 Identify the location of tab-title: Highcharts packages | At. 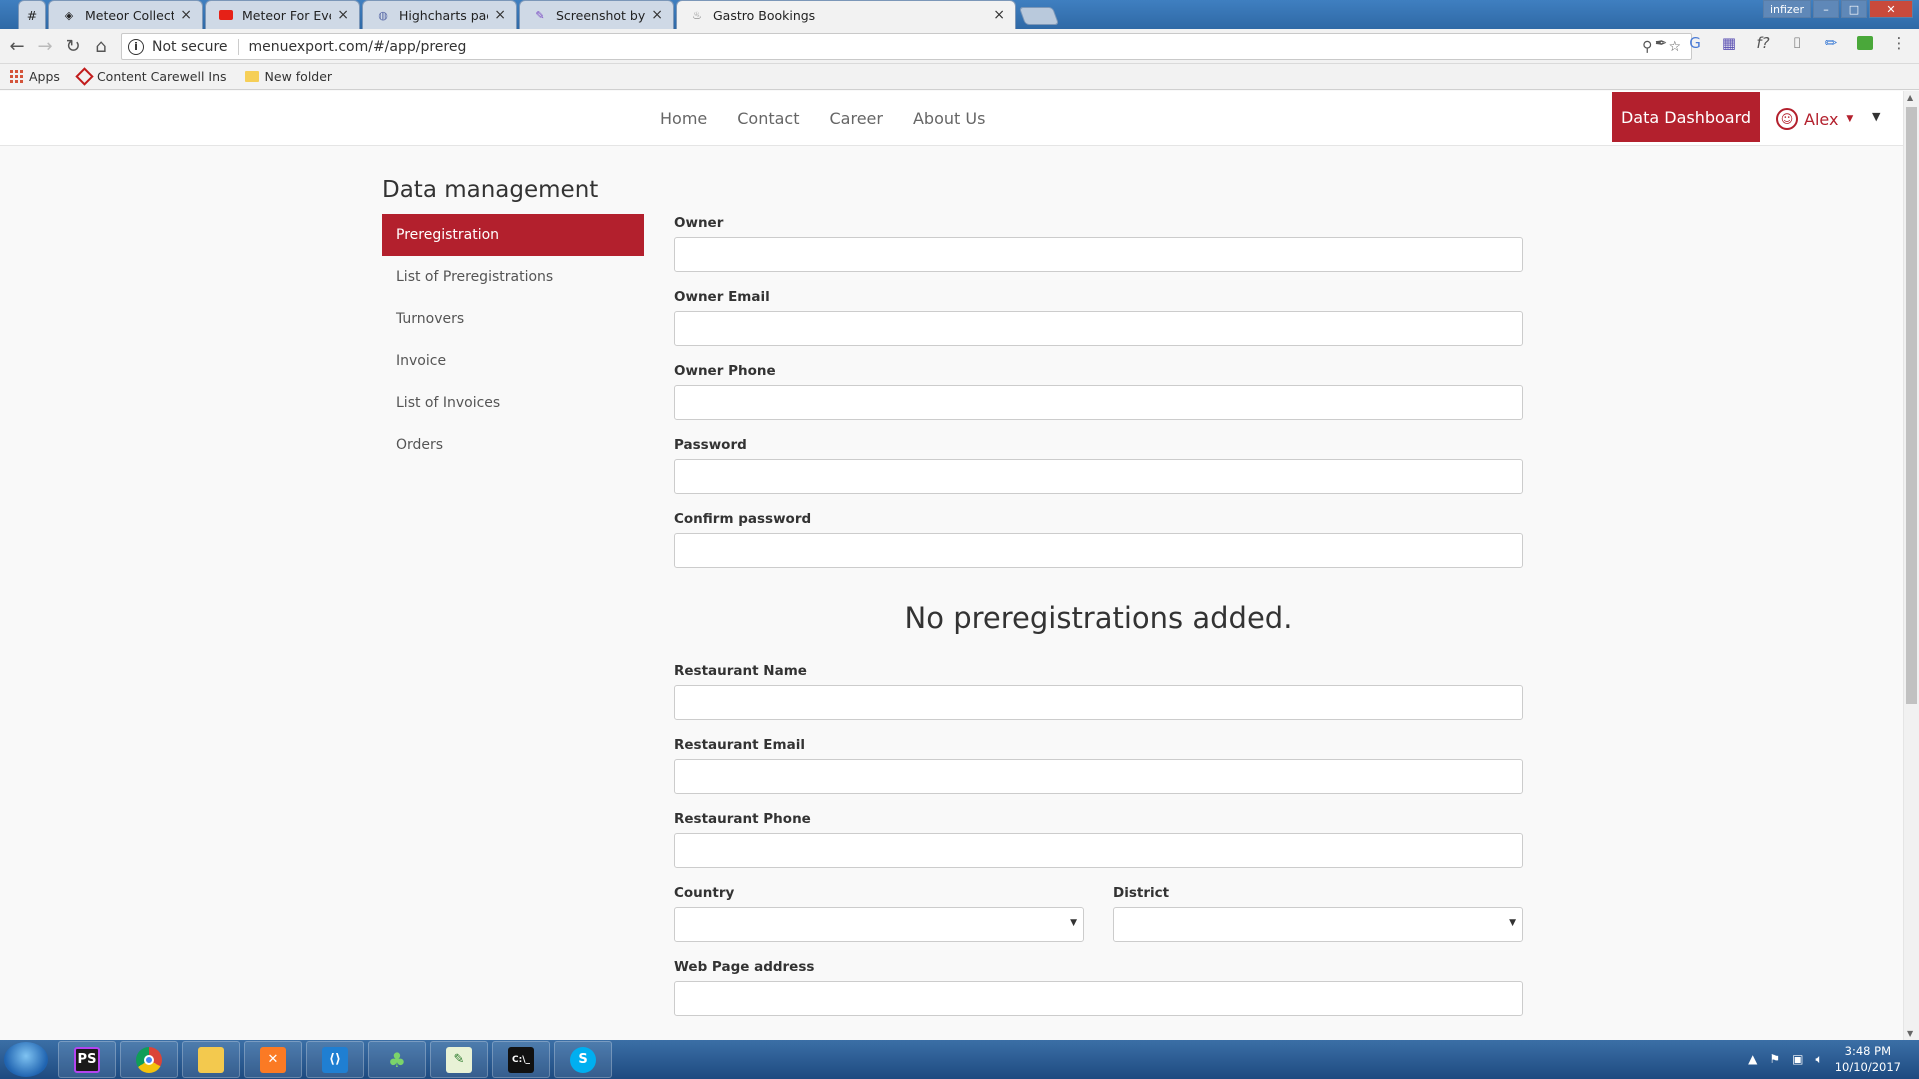
(443, 15).